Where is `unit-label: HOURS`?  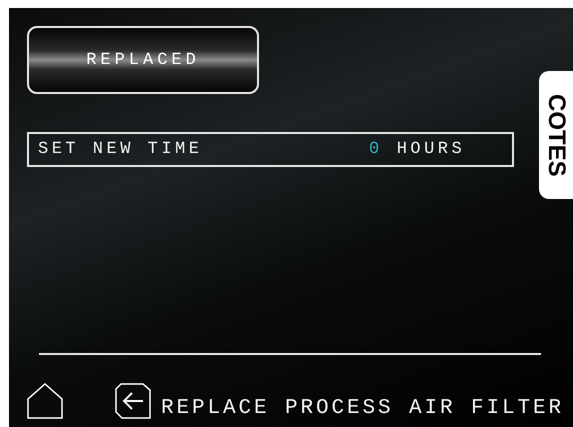 unit-label: HOURS is located at coordinates (431, 149).